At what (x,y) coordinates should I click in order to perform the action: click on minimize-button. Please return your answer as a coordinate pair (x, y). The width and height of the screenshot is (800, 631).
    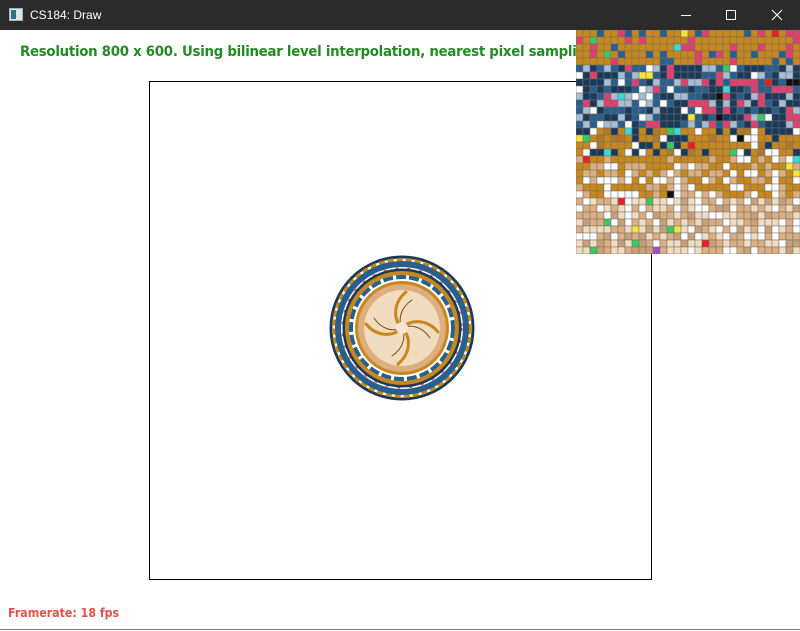
    Looking at the image, I should click on (686, 15).